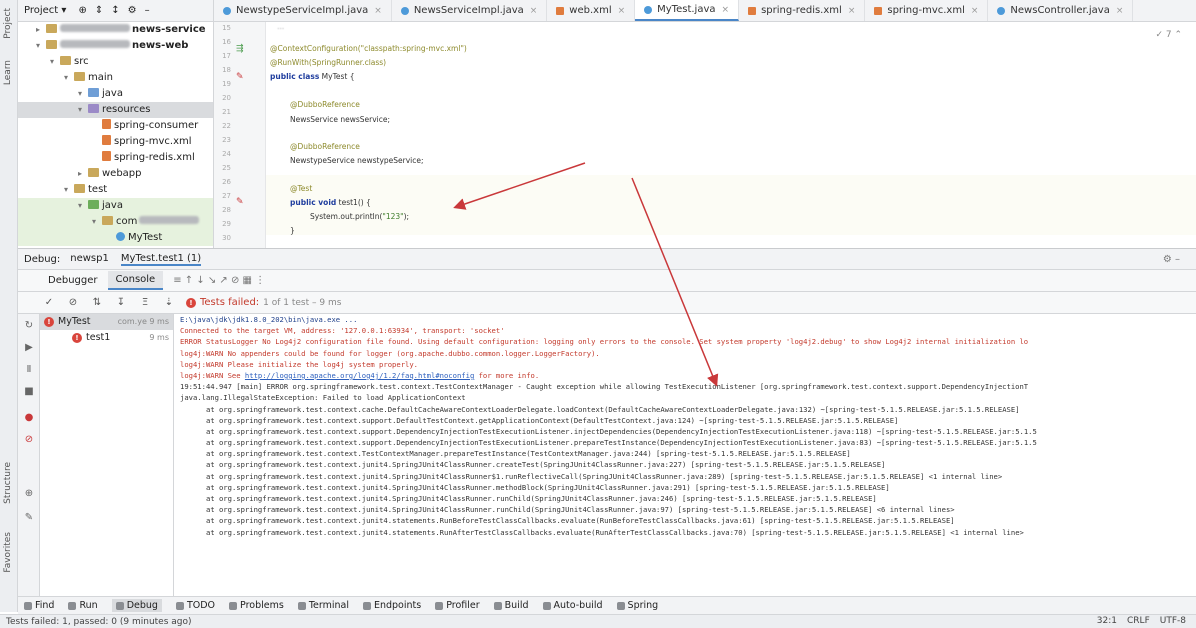  What do you see at coordinates (802, 10) in the screenshot?
I see `editor-tab: spring-redis.xml ×` at bounding box center [802, 10].